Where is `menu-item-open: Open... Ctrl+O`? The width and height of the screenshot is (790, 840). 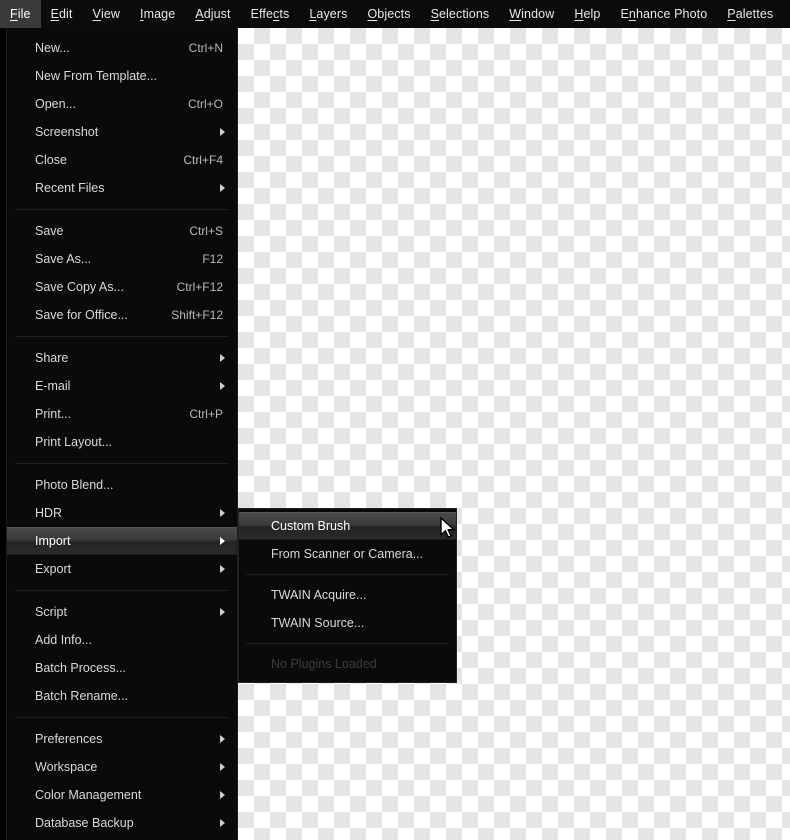
menu-item-open: Open... Ctrl+O is located at coordinates (122, 104).